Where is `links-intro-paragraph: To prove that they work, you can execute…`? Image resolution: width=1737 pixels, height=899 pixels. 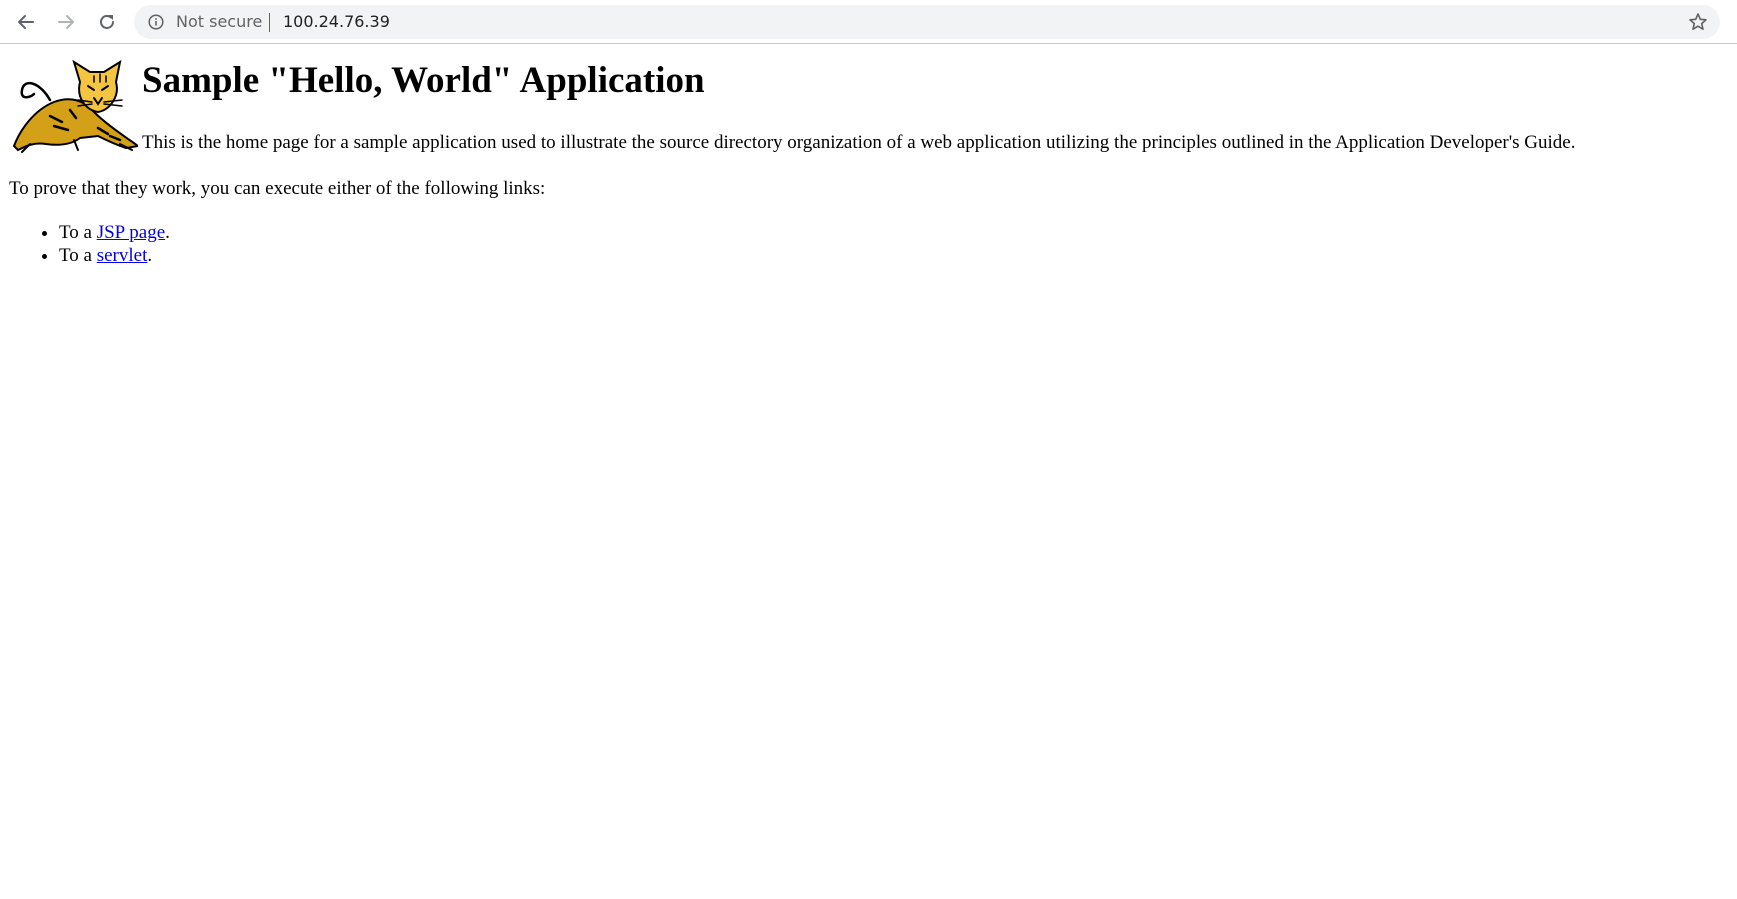
links-intro-paragraph: To prove that they work, you can execute… is located at coordinates (277, 188).